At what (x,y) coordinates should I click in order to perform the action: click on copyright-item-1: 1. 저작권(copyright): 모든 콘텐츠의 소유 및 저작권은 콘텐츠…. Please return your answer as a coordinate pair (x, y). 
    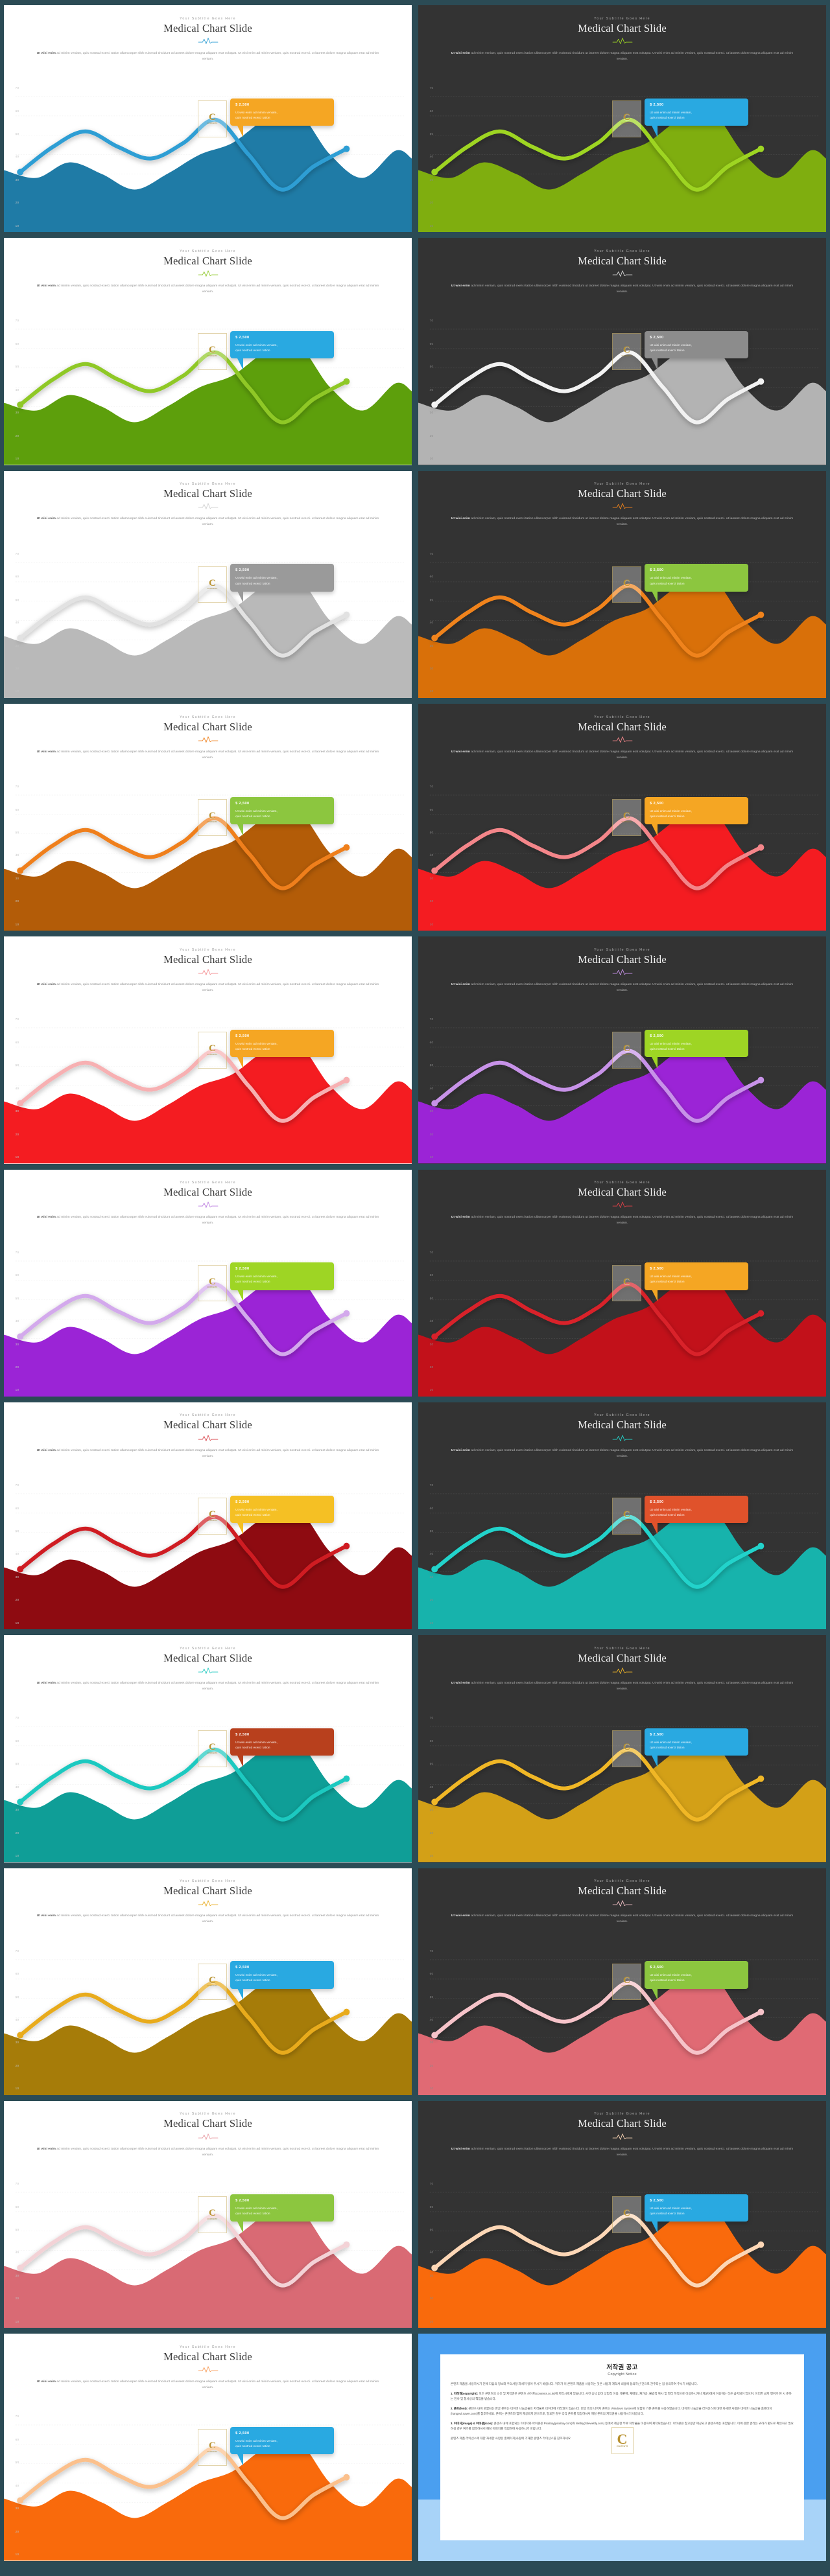
    Looking at the image, I should click on (621, 2395).